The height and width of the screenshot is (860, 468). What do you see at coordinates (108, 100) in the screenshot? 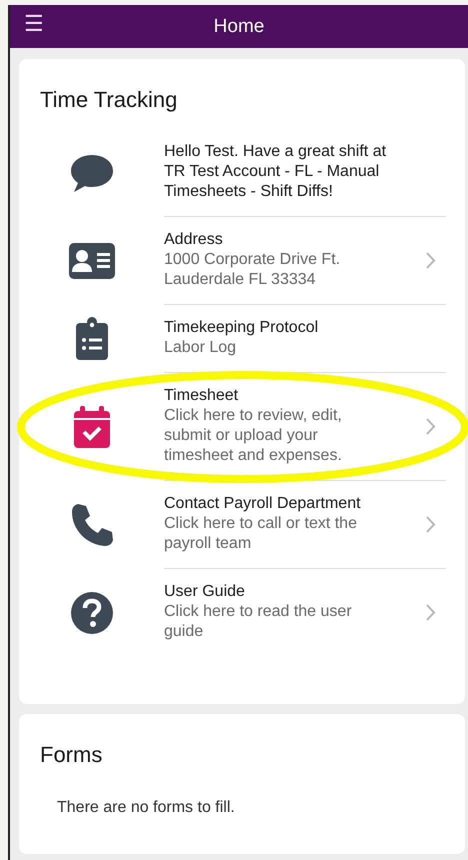
I see `section-title: Time Tracking` at bounding box center [108, 100].